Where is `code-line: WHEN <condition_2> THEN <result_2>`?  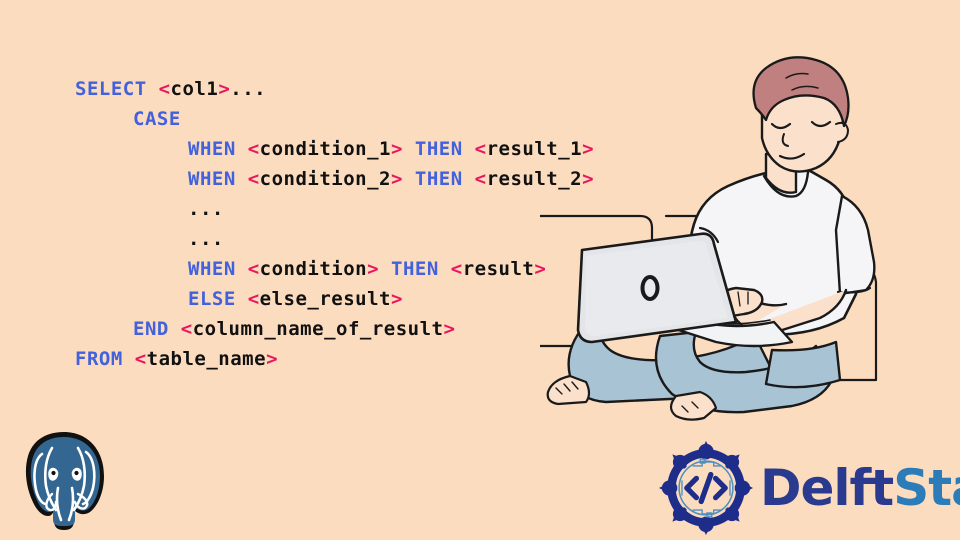
code-line: WHEN <condition_2> THEN <result_2> is located at coordinates (350, 179).